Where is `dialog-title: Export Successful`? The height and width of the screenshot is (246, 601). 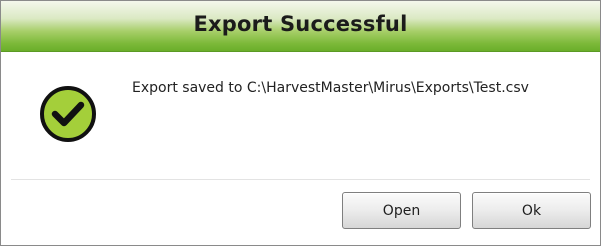 dialog-title: Export Successful is located at coordinates (300, 24).